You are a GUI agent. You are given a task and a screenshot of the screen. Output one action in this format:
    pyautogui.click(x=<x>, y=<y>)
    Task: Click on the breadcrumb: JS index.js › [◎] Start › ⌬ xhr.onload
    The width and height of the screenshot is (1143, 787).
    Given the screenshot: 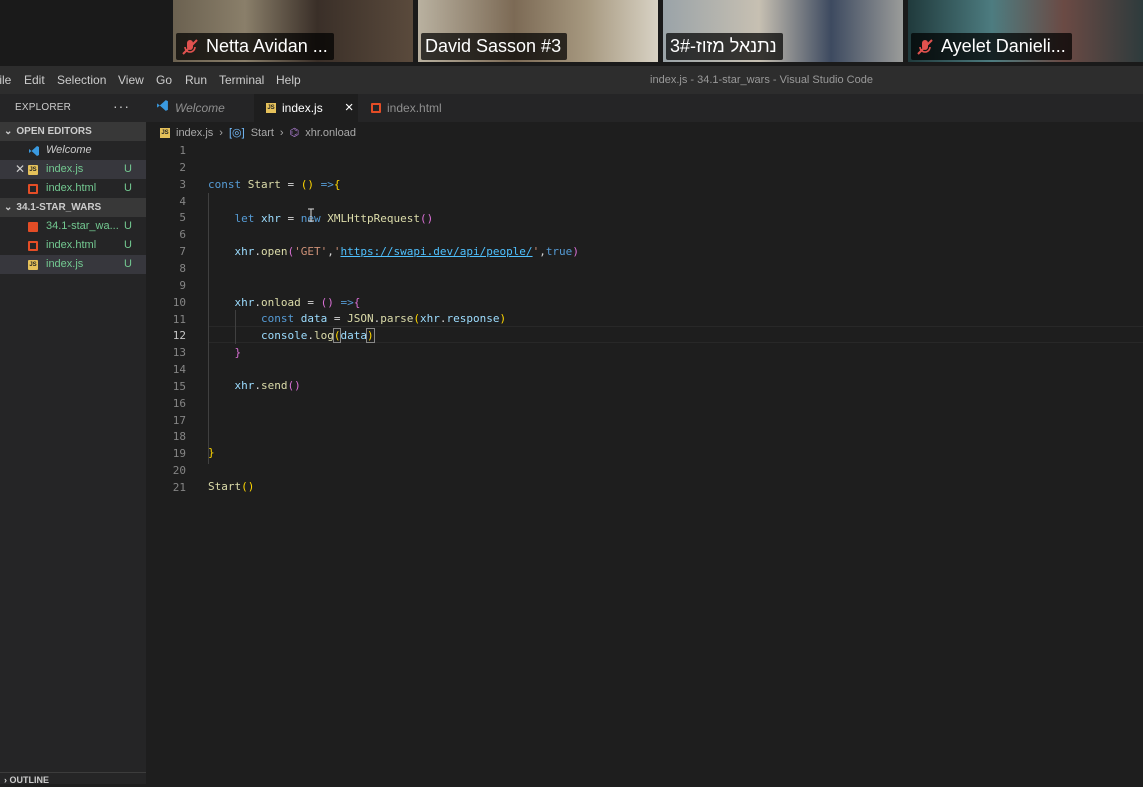 What is the action you would take?
    pyautogui.click(x=258, y=133)
    